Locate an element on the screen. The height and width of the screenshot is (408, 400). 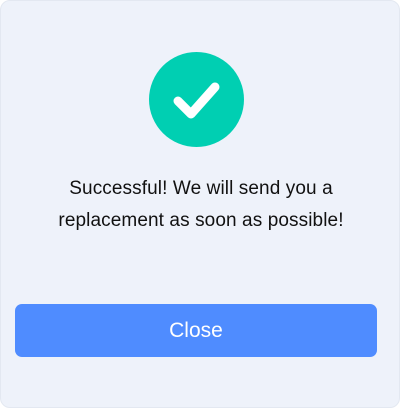
success-message-line-2: replacement as soon as possible! is located at coordinates (201, 220).